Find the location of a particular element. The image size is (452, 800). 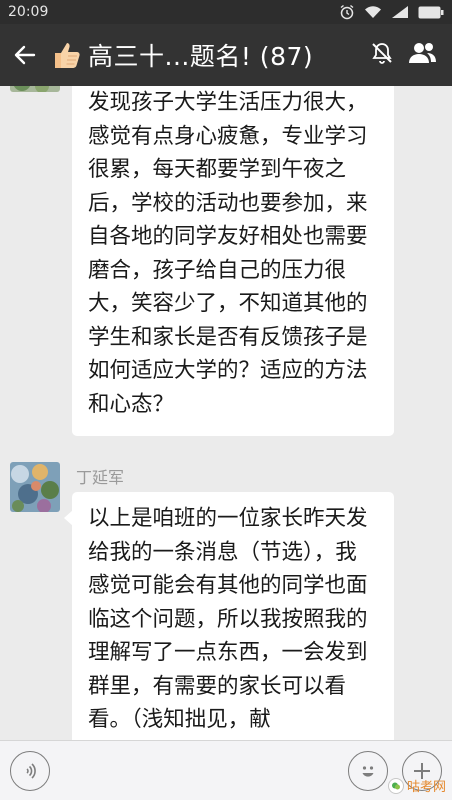

signal-icon is located at coordinates (400, 12).